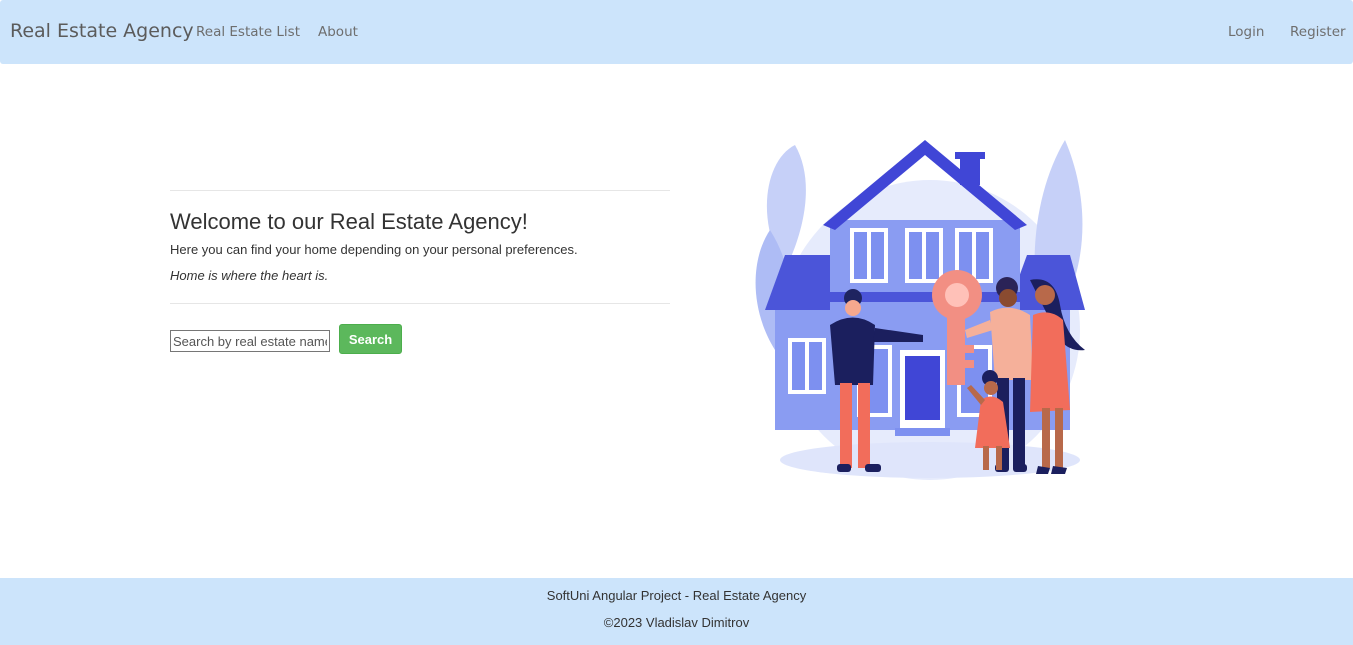 The height and width of the screenshot is (645, 1353). I want to click on family-house-illustration, so click(920, 310).